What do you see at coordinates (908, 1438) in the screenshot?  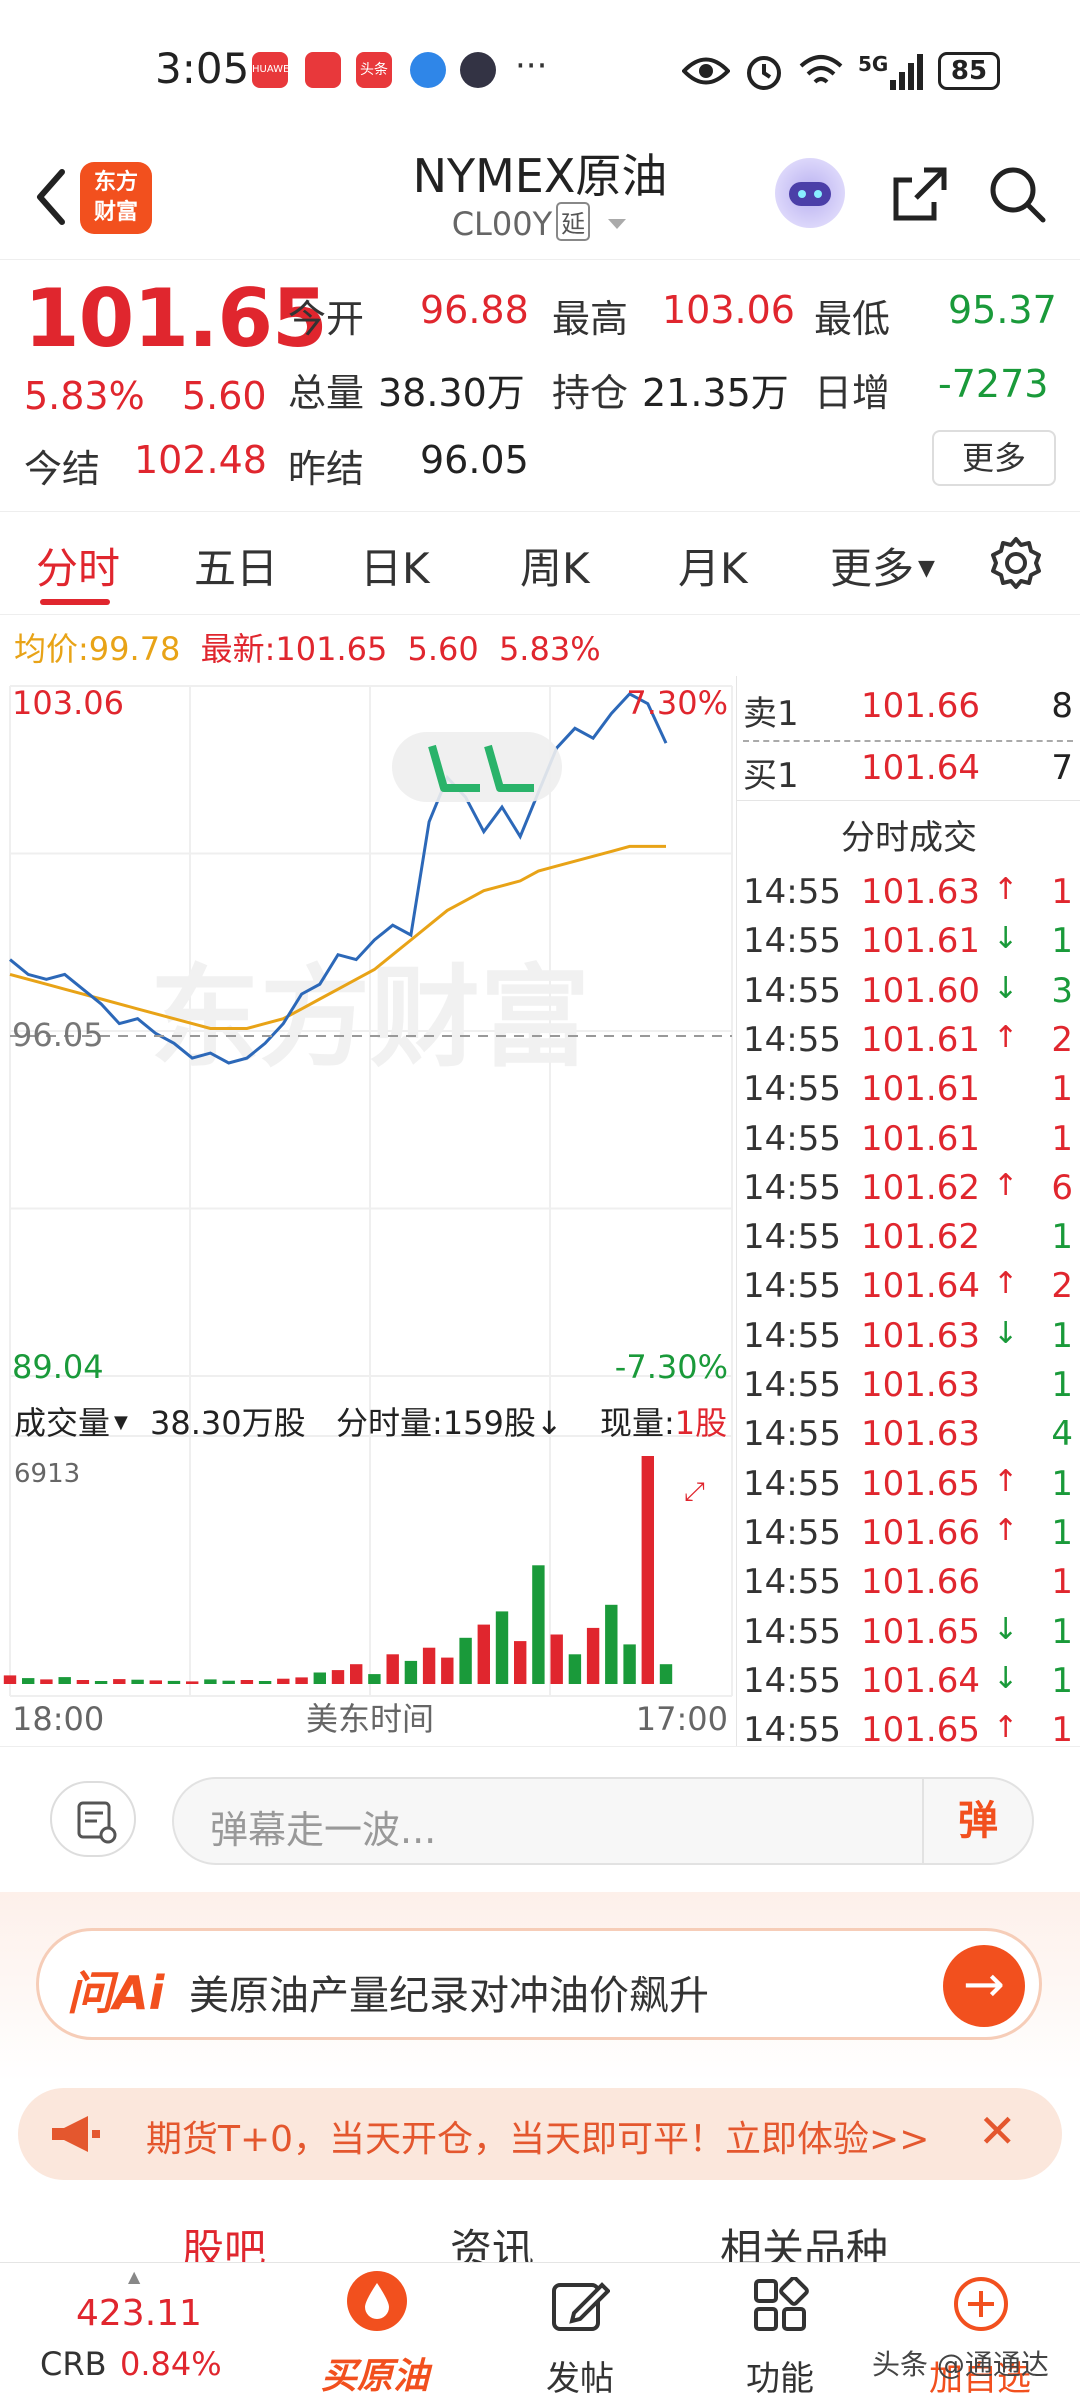 I see `tick-row: 14:55 101.63 4` at bounding box center [908, 1438].